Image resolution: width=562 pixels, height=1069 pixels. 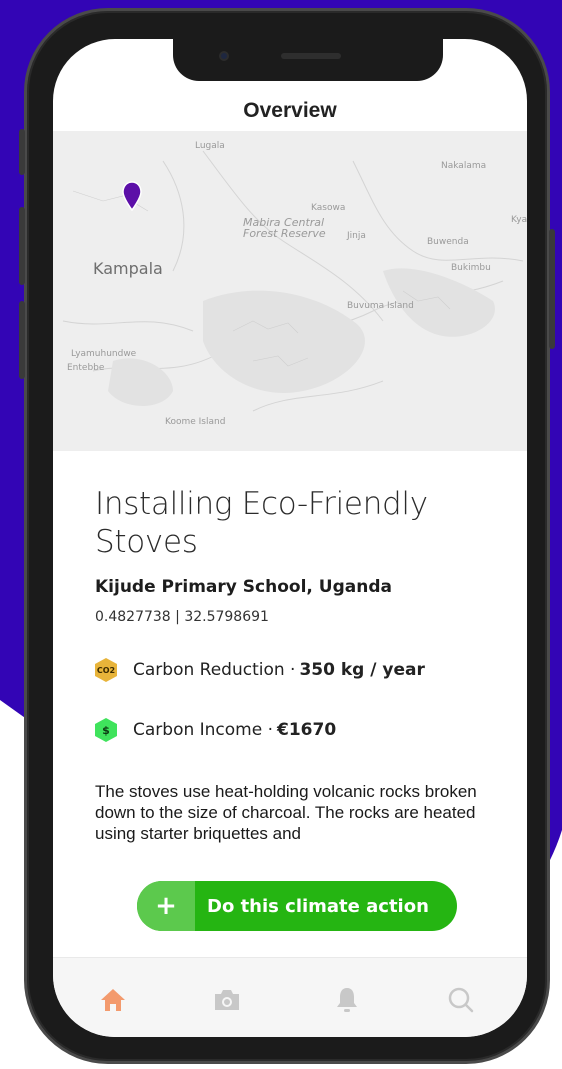 What do you see at coordinates (203, 730) in the screenshot?
I see `carbon-income-label: Carbon Income ·` at bounding box center [203, 730].